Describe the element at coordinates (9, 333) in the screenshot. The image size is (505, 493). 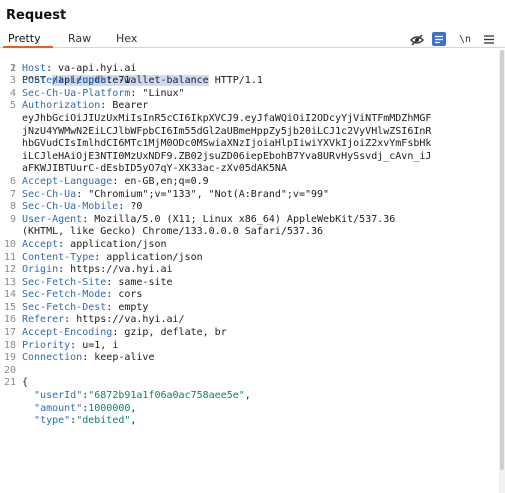
I see `line-number: 17` at that location.